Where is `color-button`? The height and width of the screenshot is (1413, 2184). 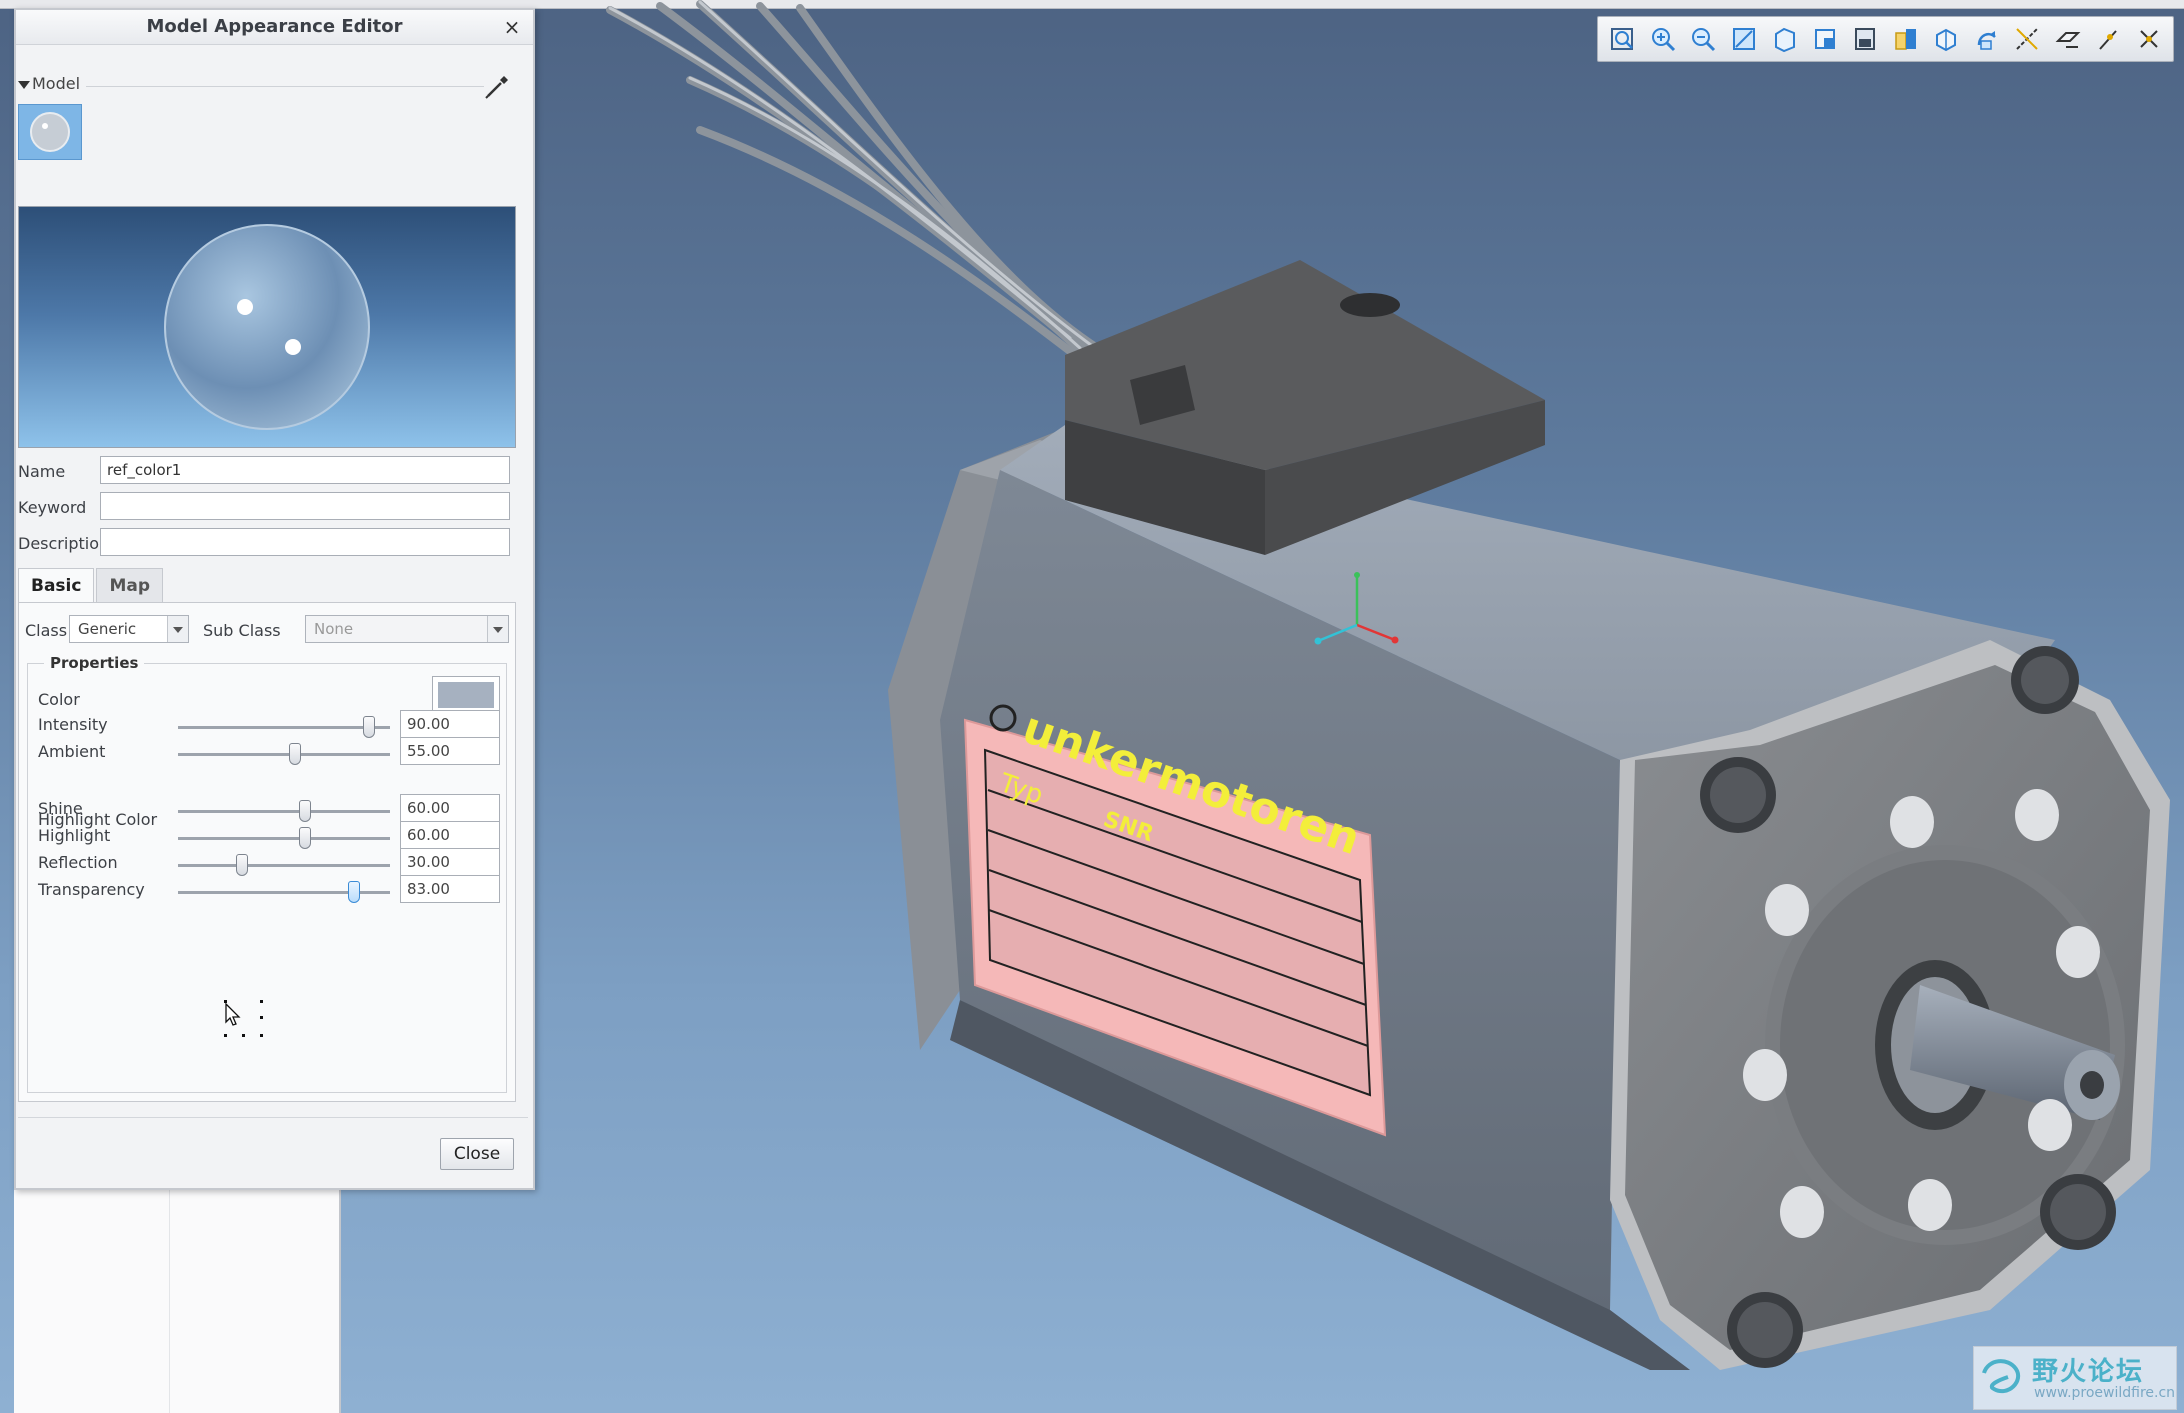 color-button is located at coordinates (466, 695).